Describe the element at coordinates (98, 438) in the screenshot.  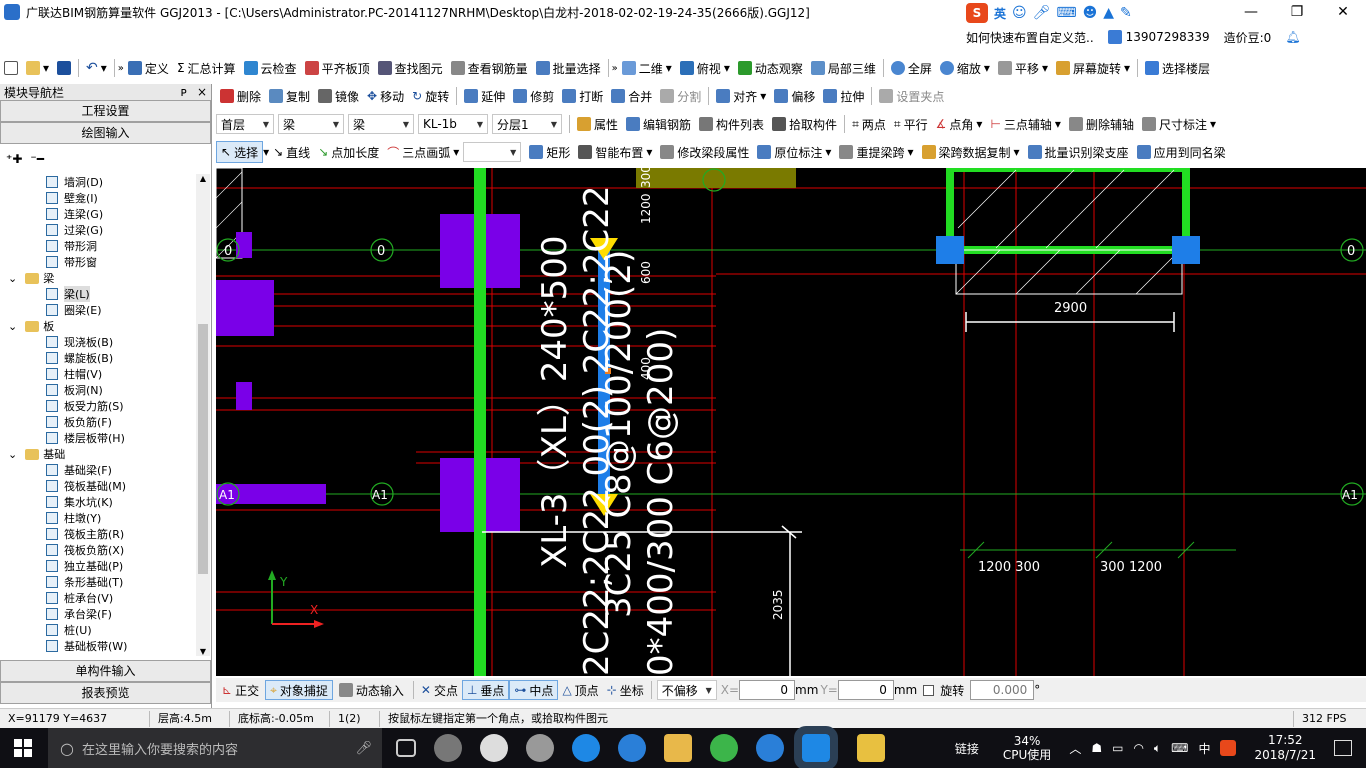
I see `tree-item: 楼层板带(H)` at that location.